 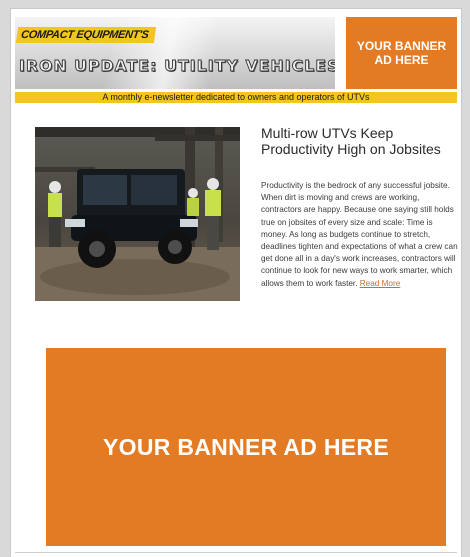 I want to click on utv-jobsite-photo, so click(x=137, y=214).